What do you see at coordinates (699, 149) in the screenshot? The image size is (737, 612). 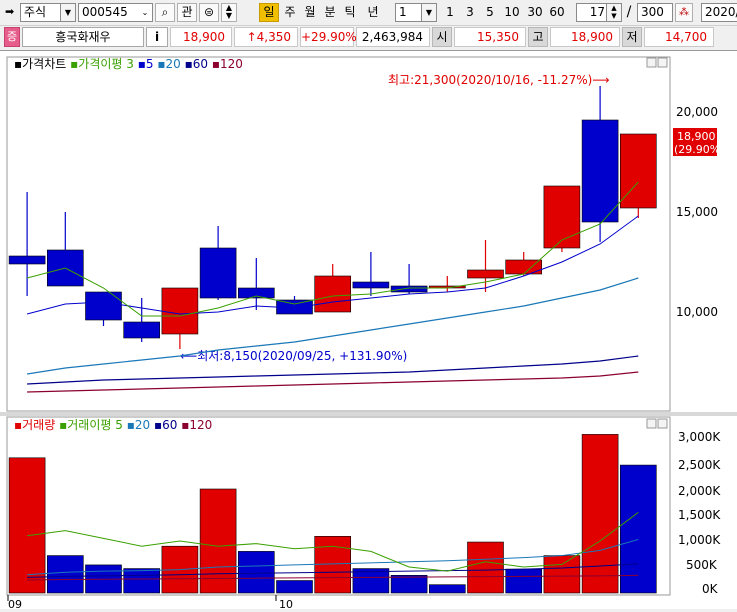 I see `current-price-tag-pct: (29.90%)` at bounding box center [699, 149].